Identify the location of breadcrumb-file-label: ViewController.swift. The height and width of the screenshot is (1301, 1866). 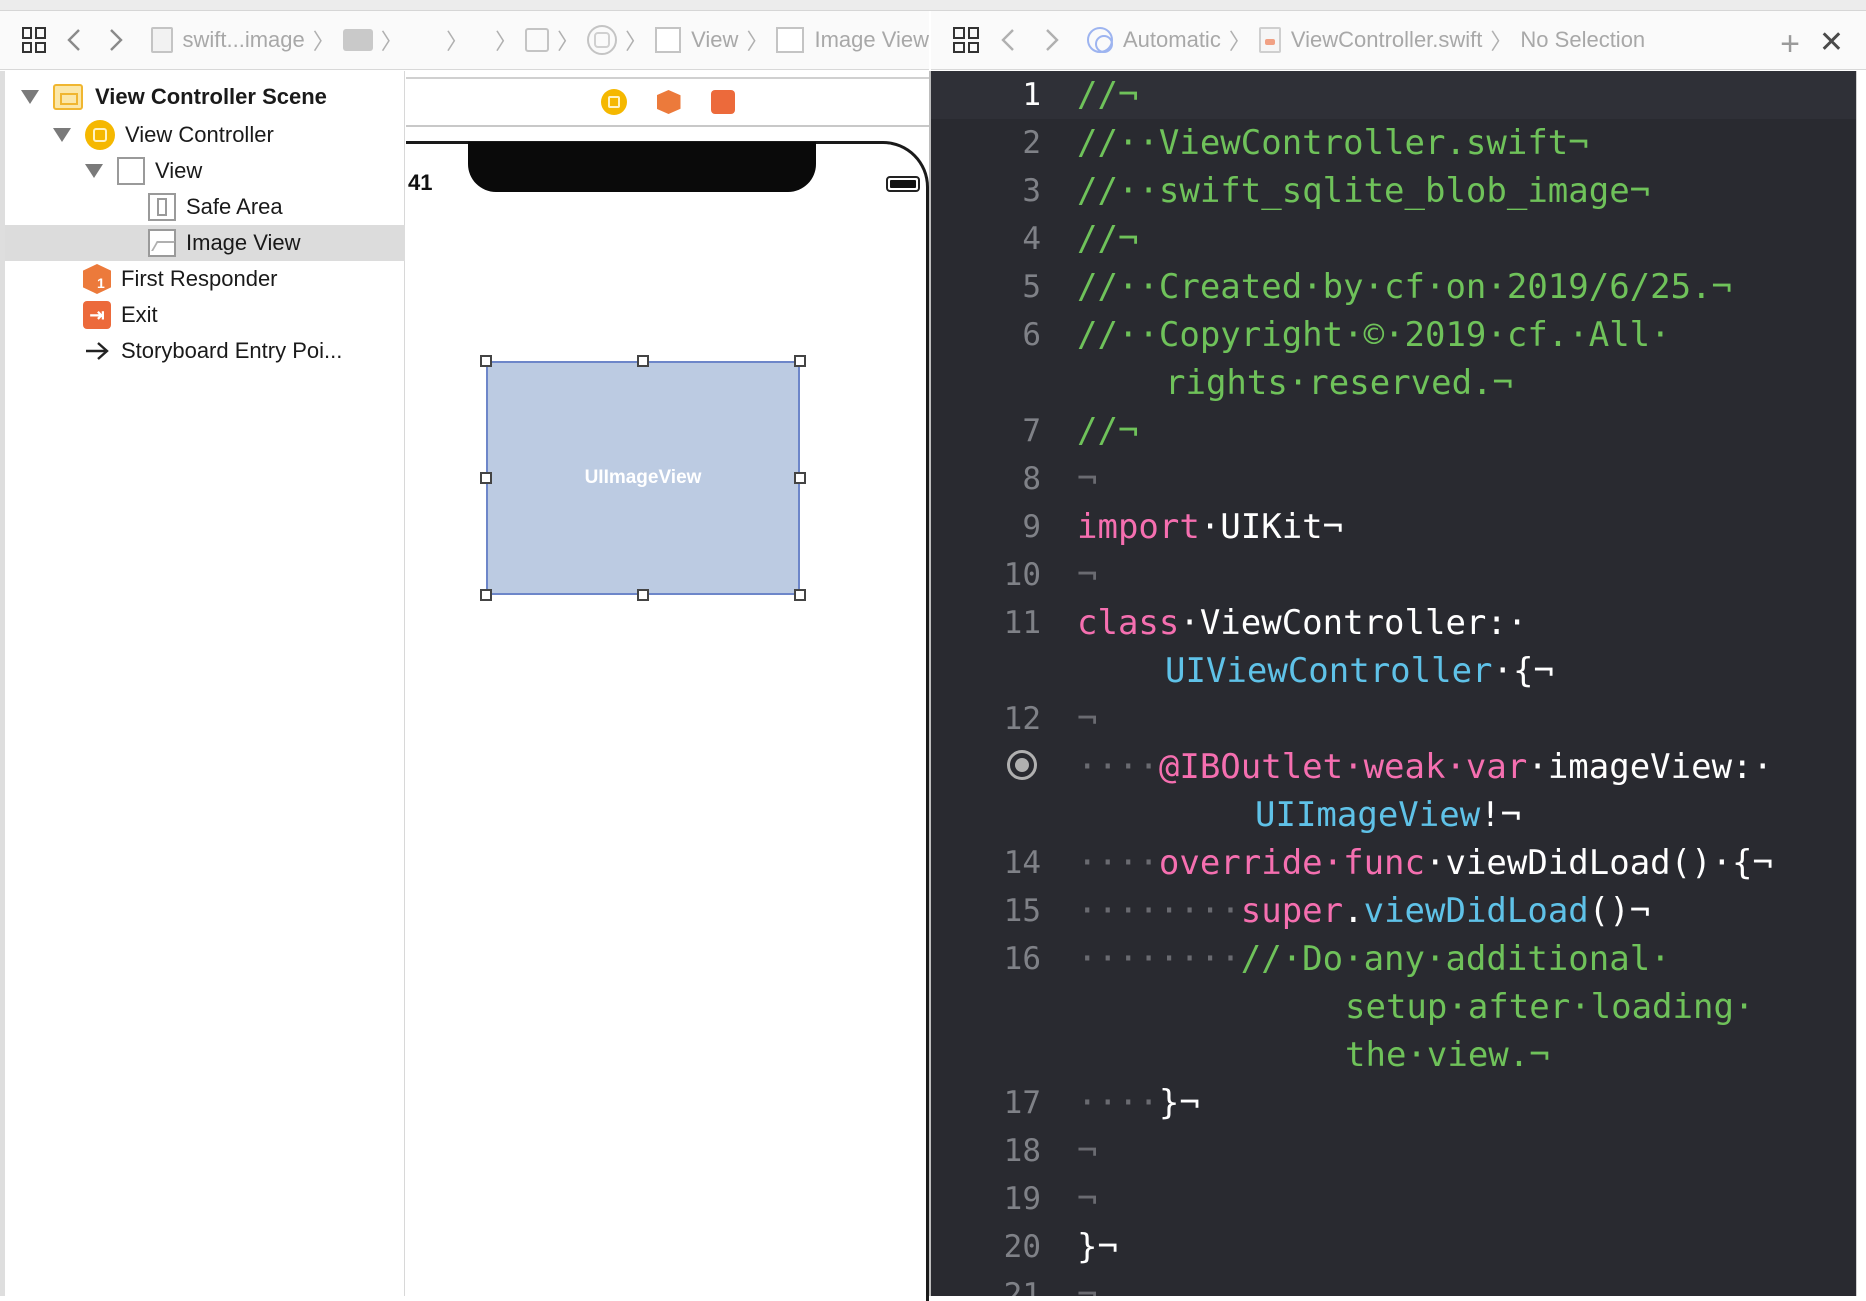
(1386, 39).